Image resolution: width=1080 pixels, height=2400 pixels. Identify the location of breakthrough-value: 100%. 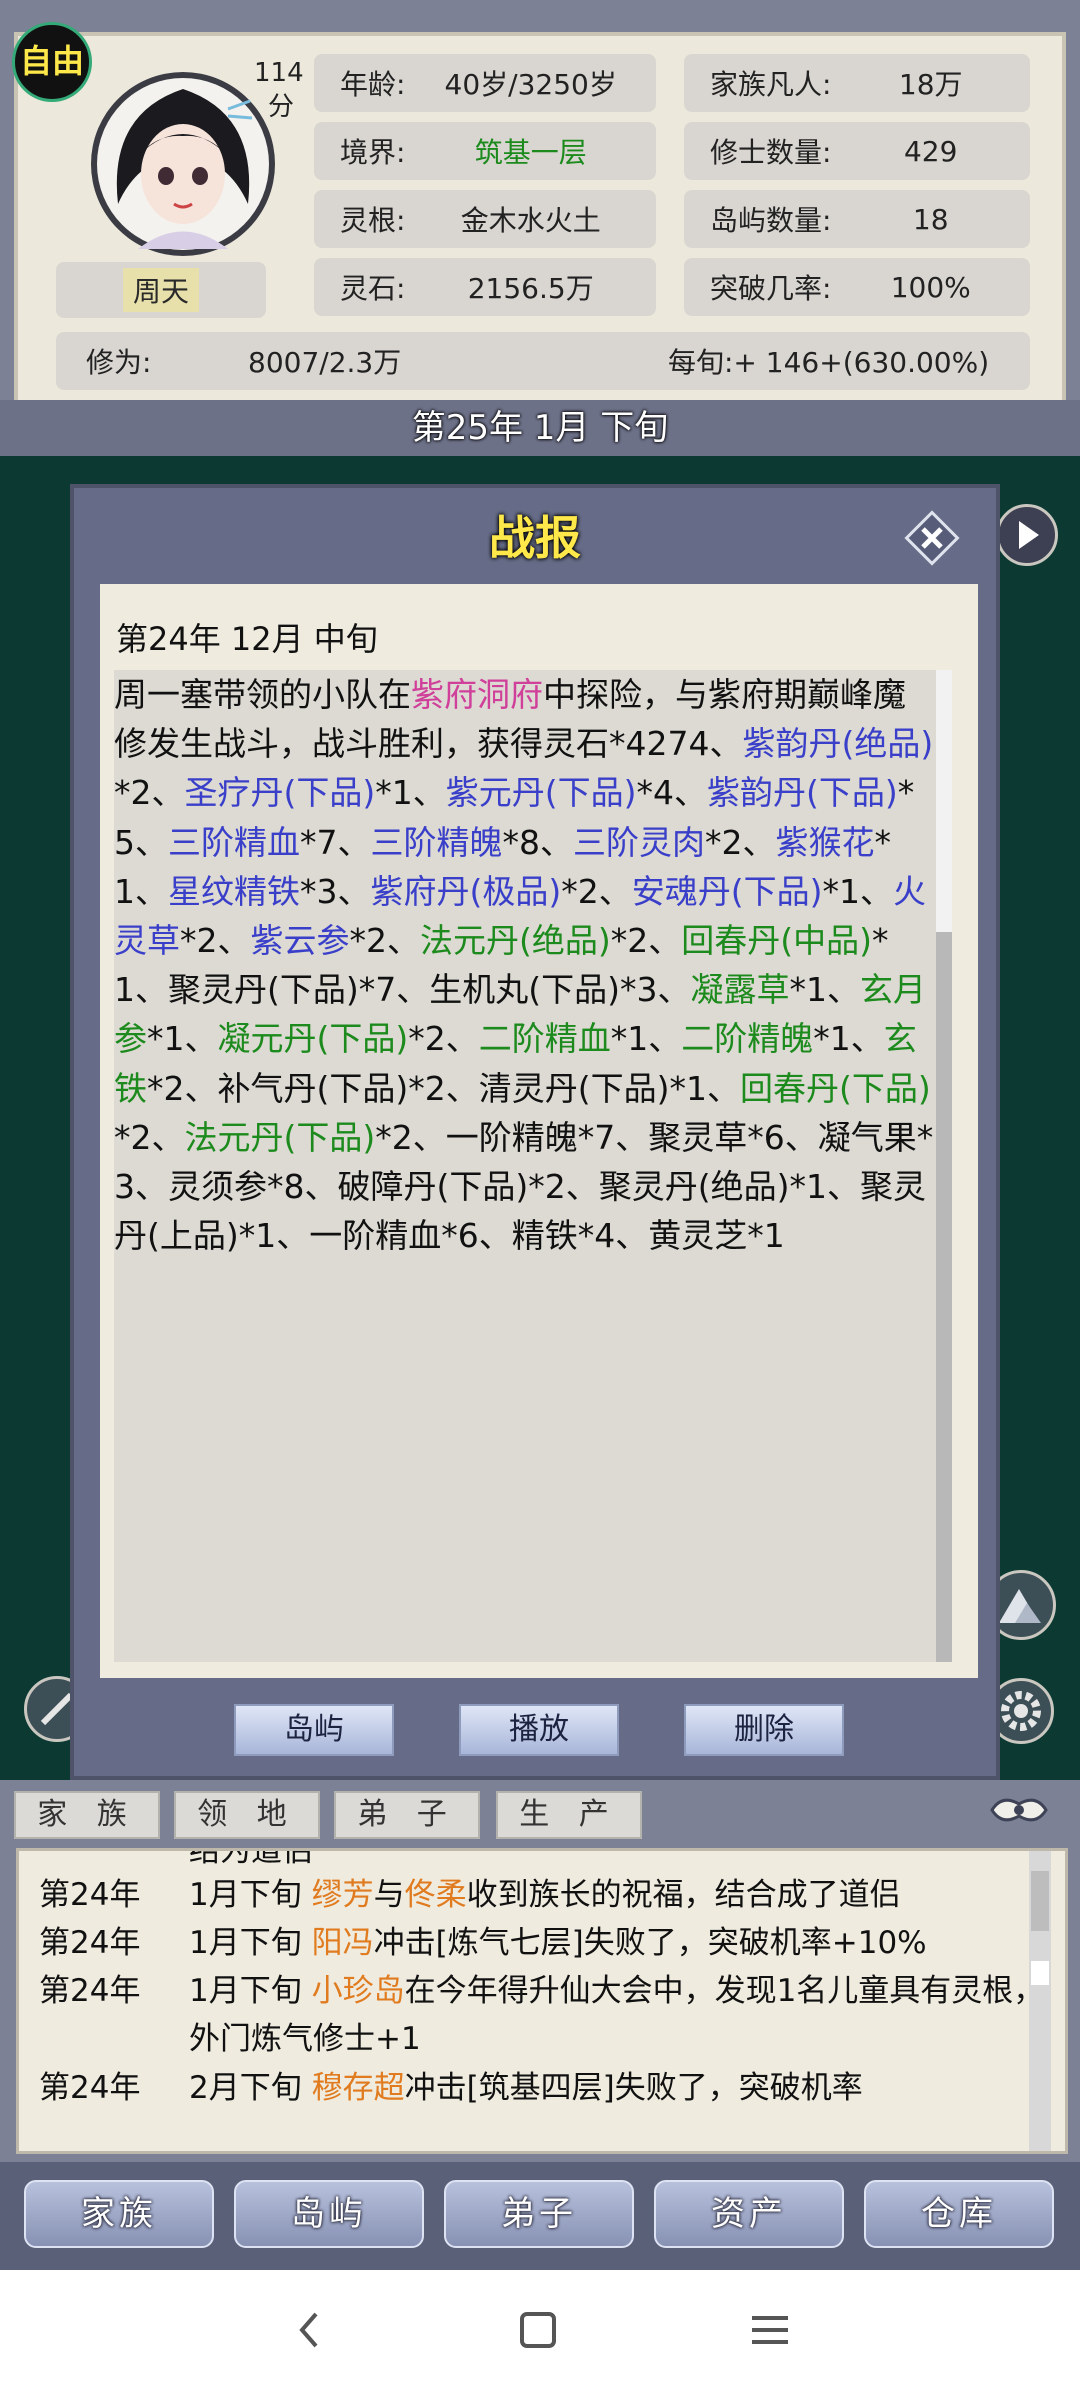
(930, 287).